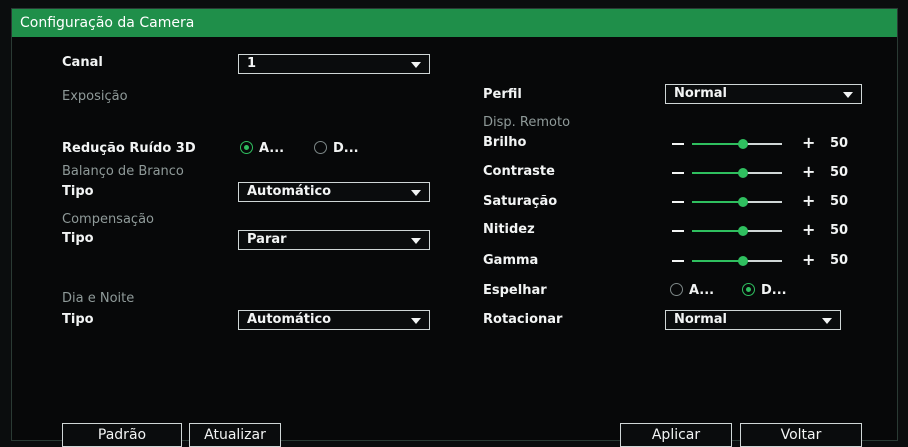  Describe the element at coordinates (98, 298) in the screenshot. I see `dia-noite-section-label: Dia e Noite` at that location.